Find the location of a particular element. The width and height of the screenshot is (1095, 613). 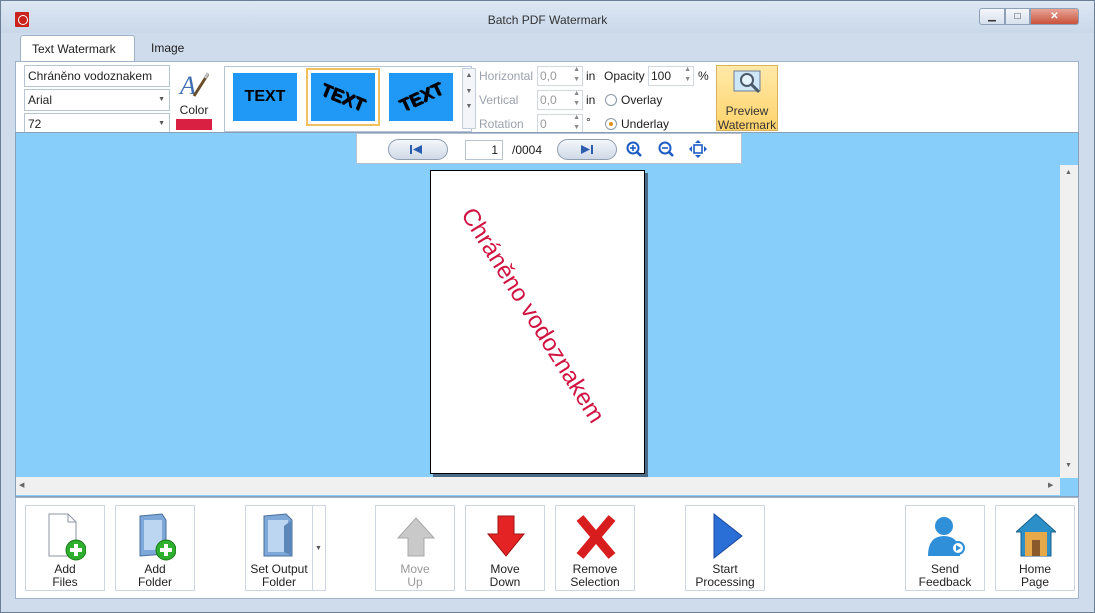

close-button: ✕ is located at coordinates (1054, 16).